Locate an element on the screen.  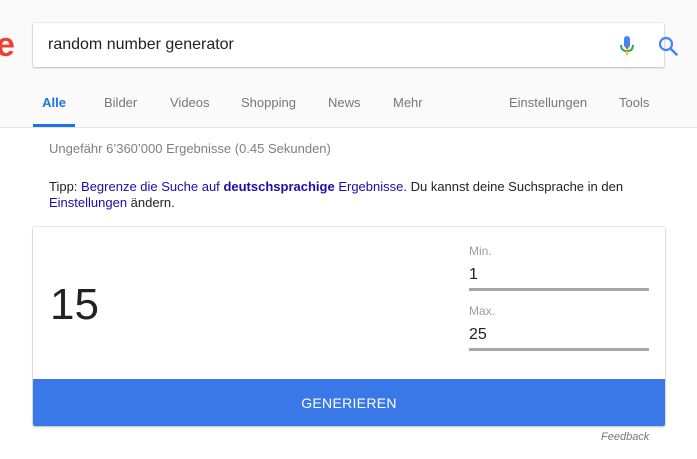
search-input is located at coordinates (308, 45).